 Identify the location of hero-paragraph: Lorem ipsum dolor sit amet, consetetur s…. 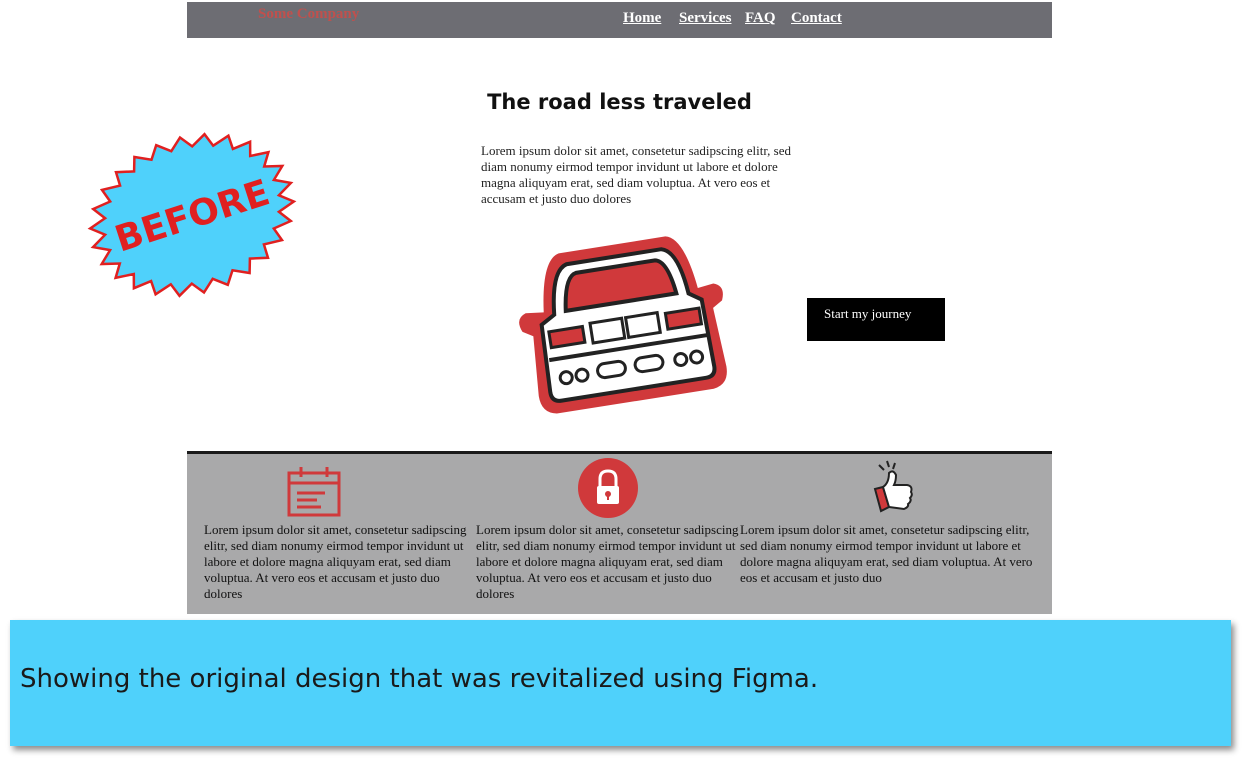
(636, 174).